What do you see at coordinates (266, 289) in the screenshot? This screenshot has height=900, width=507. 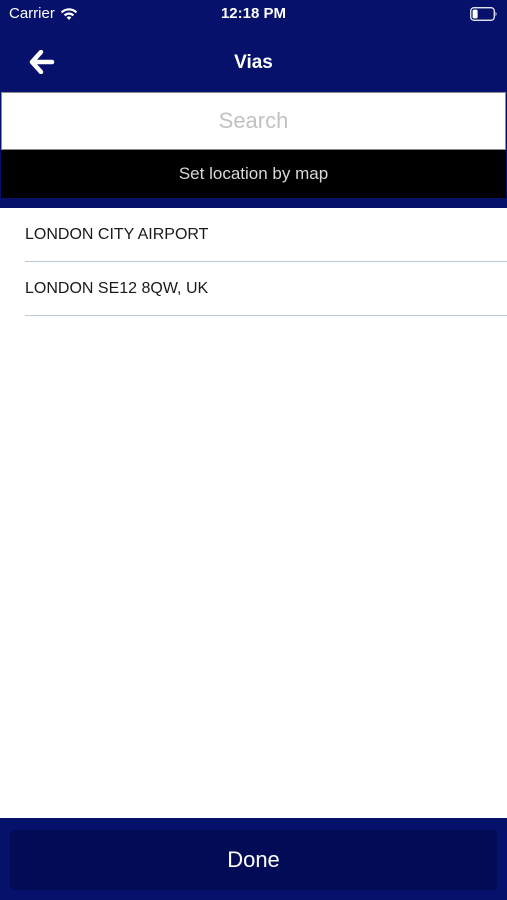 I see `list-item: LONDON SE12 8QW, UK` at bounding box center [266, 289].